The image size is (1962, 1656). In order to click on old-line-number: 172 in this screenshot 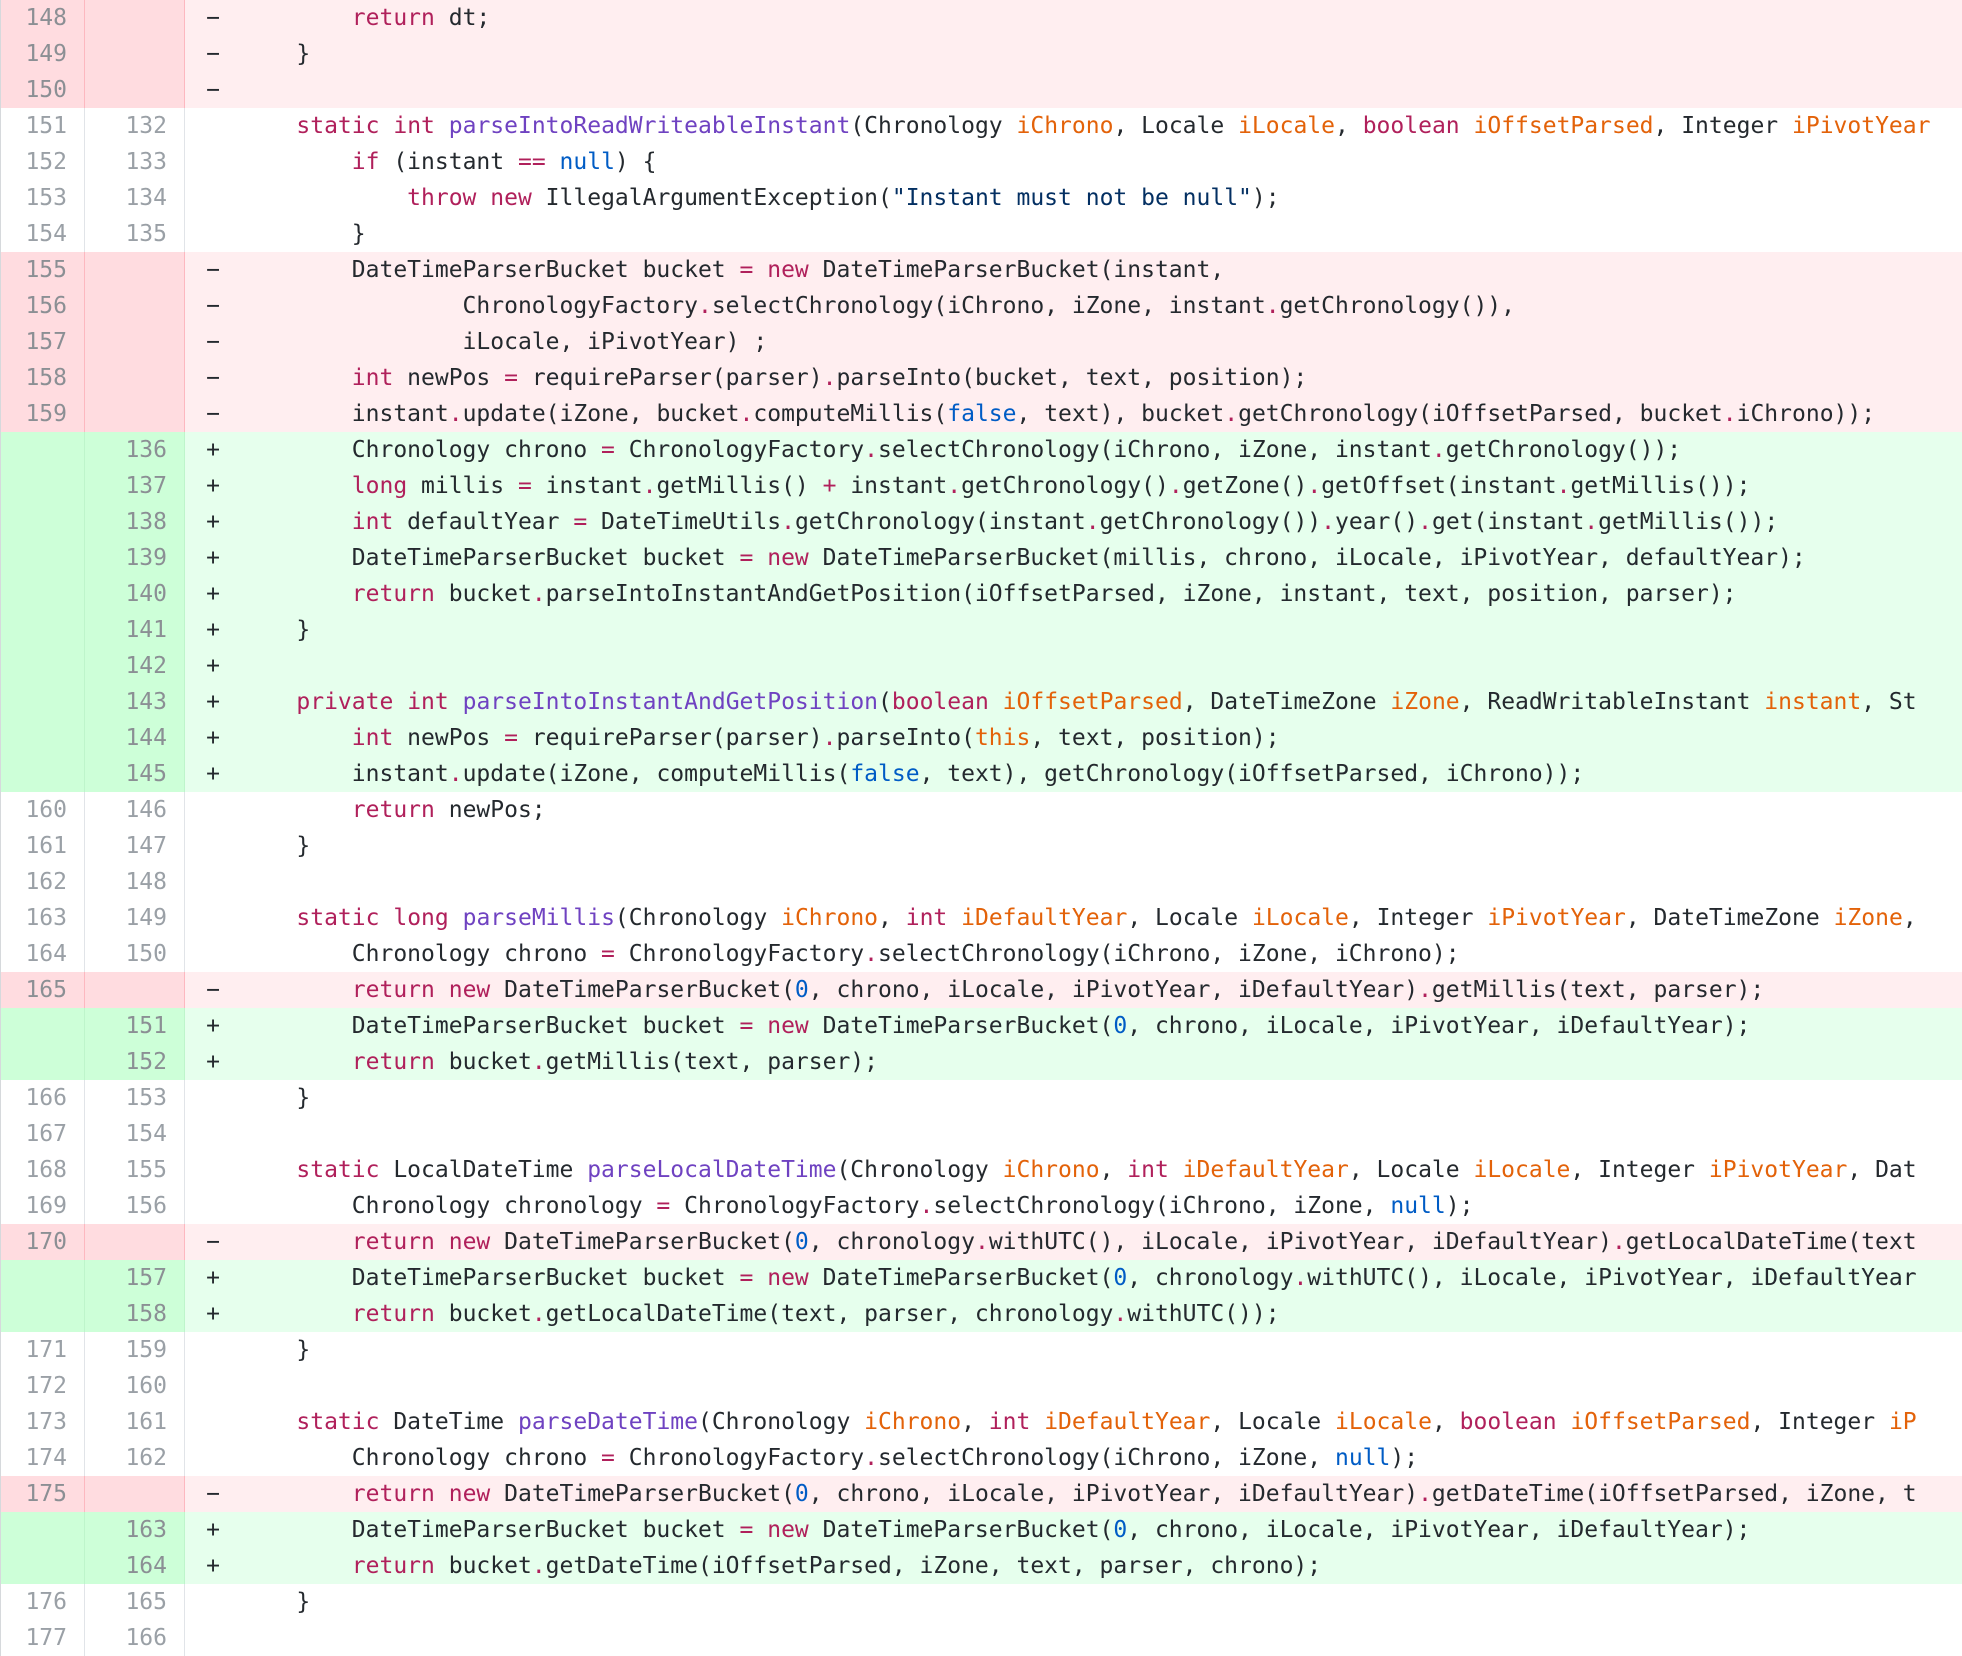, I will do `click(43, 1386)`.